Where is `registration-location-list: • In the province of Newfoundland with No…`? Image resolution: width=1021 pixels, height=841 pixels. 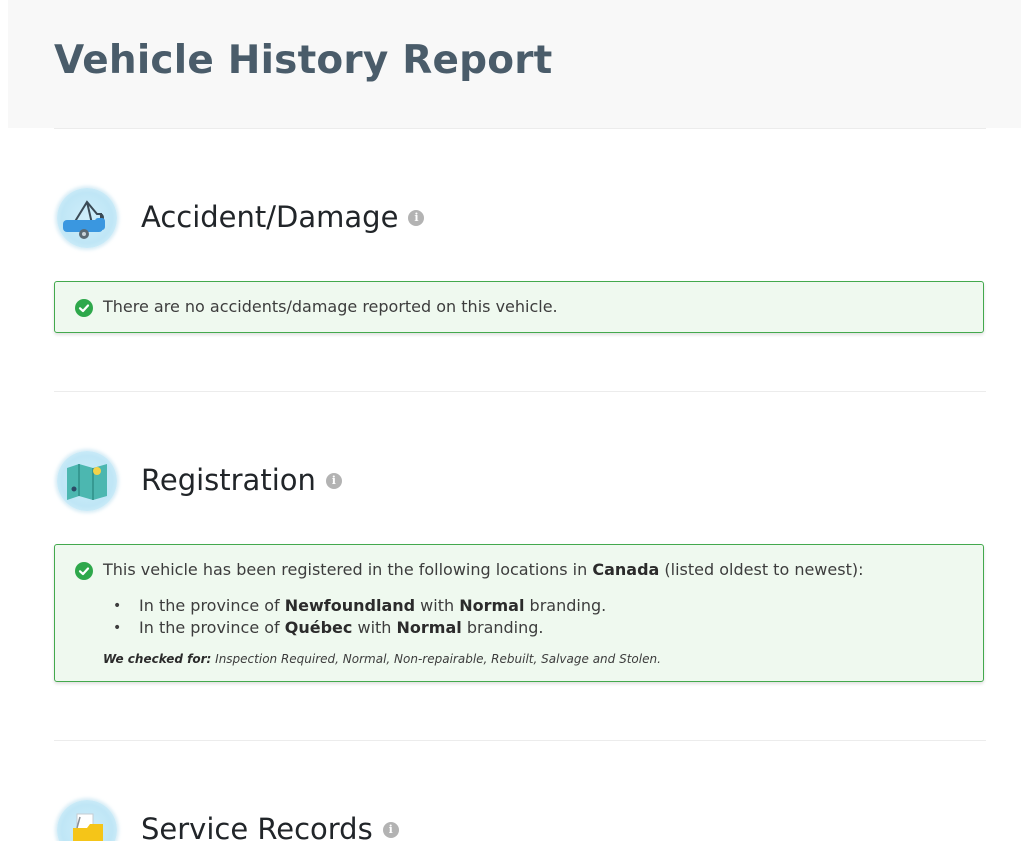 registration-location-list: • In the province of Newfoundland with No… is located at coordinates (359, 617).